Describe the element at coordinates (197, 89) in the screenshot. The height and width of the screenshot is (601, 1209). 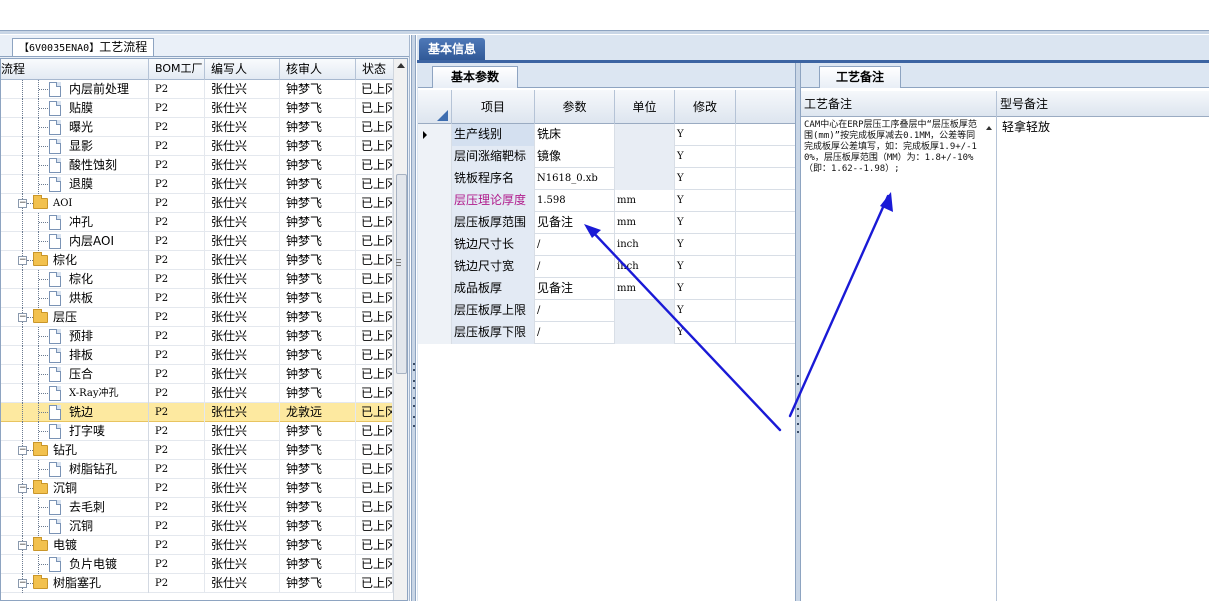
I see `tree-row: 内层前处理 P2张仕兴钟梦飞已上冈` at that location.